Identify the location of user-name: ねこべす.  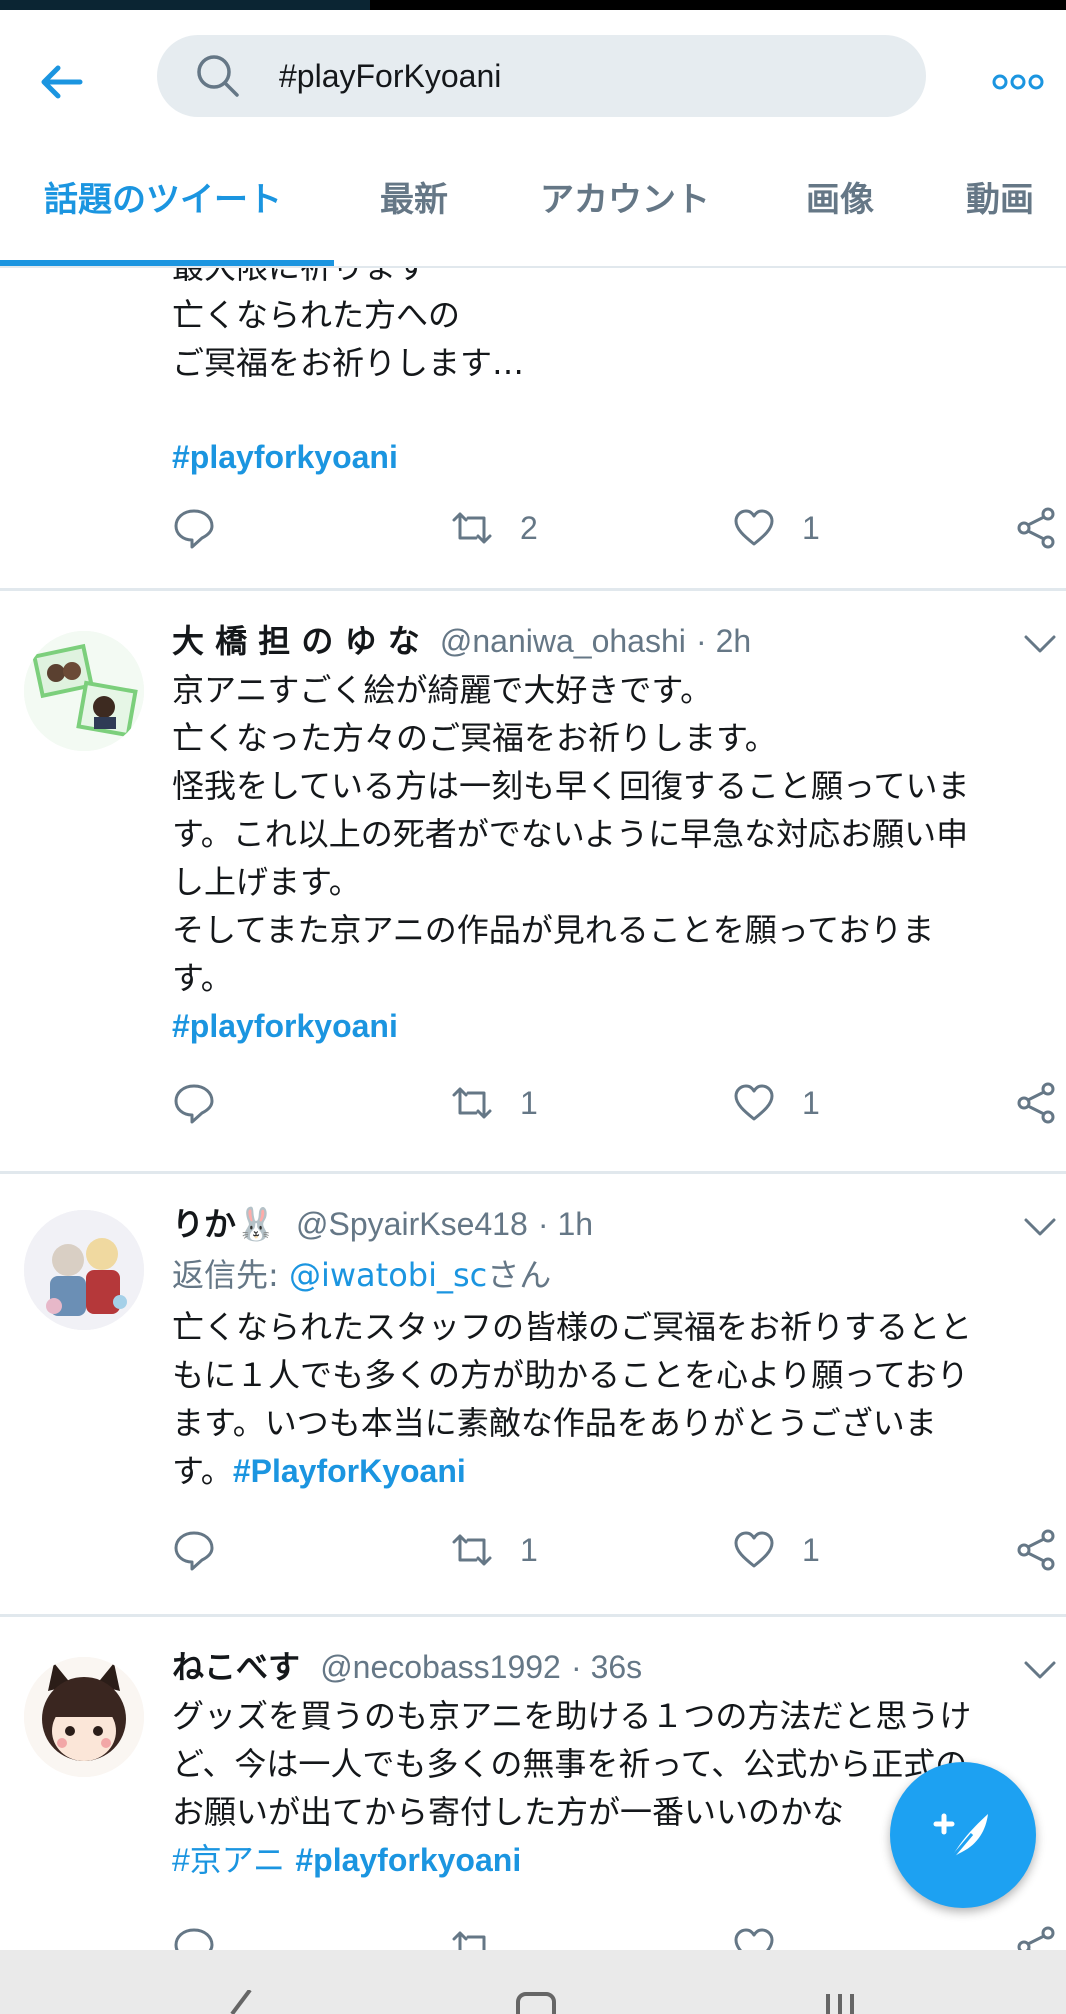
(236, 1667).